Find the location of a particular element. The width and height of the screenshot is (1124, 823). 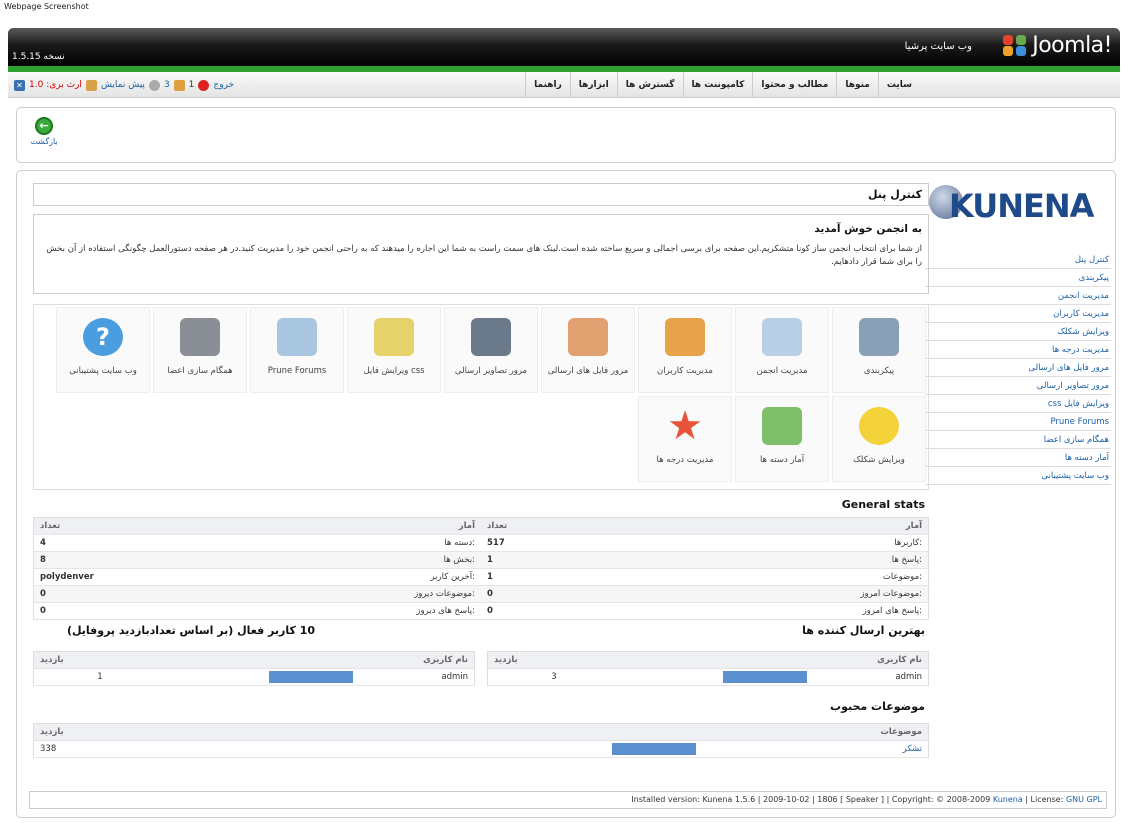

sidebar-item: وب سایت پشتیبانی is located at coordinates (1018, 476).